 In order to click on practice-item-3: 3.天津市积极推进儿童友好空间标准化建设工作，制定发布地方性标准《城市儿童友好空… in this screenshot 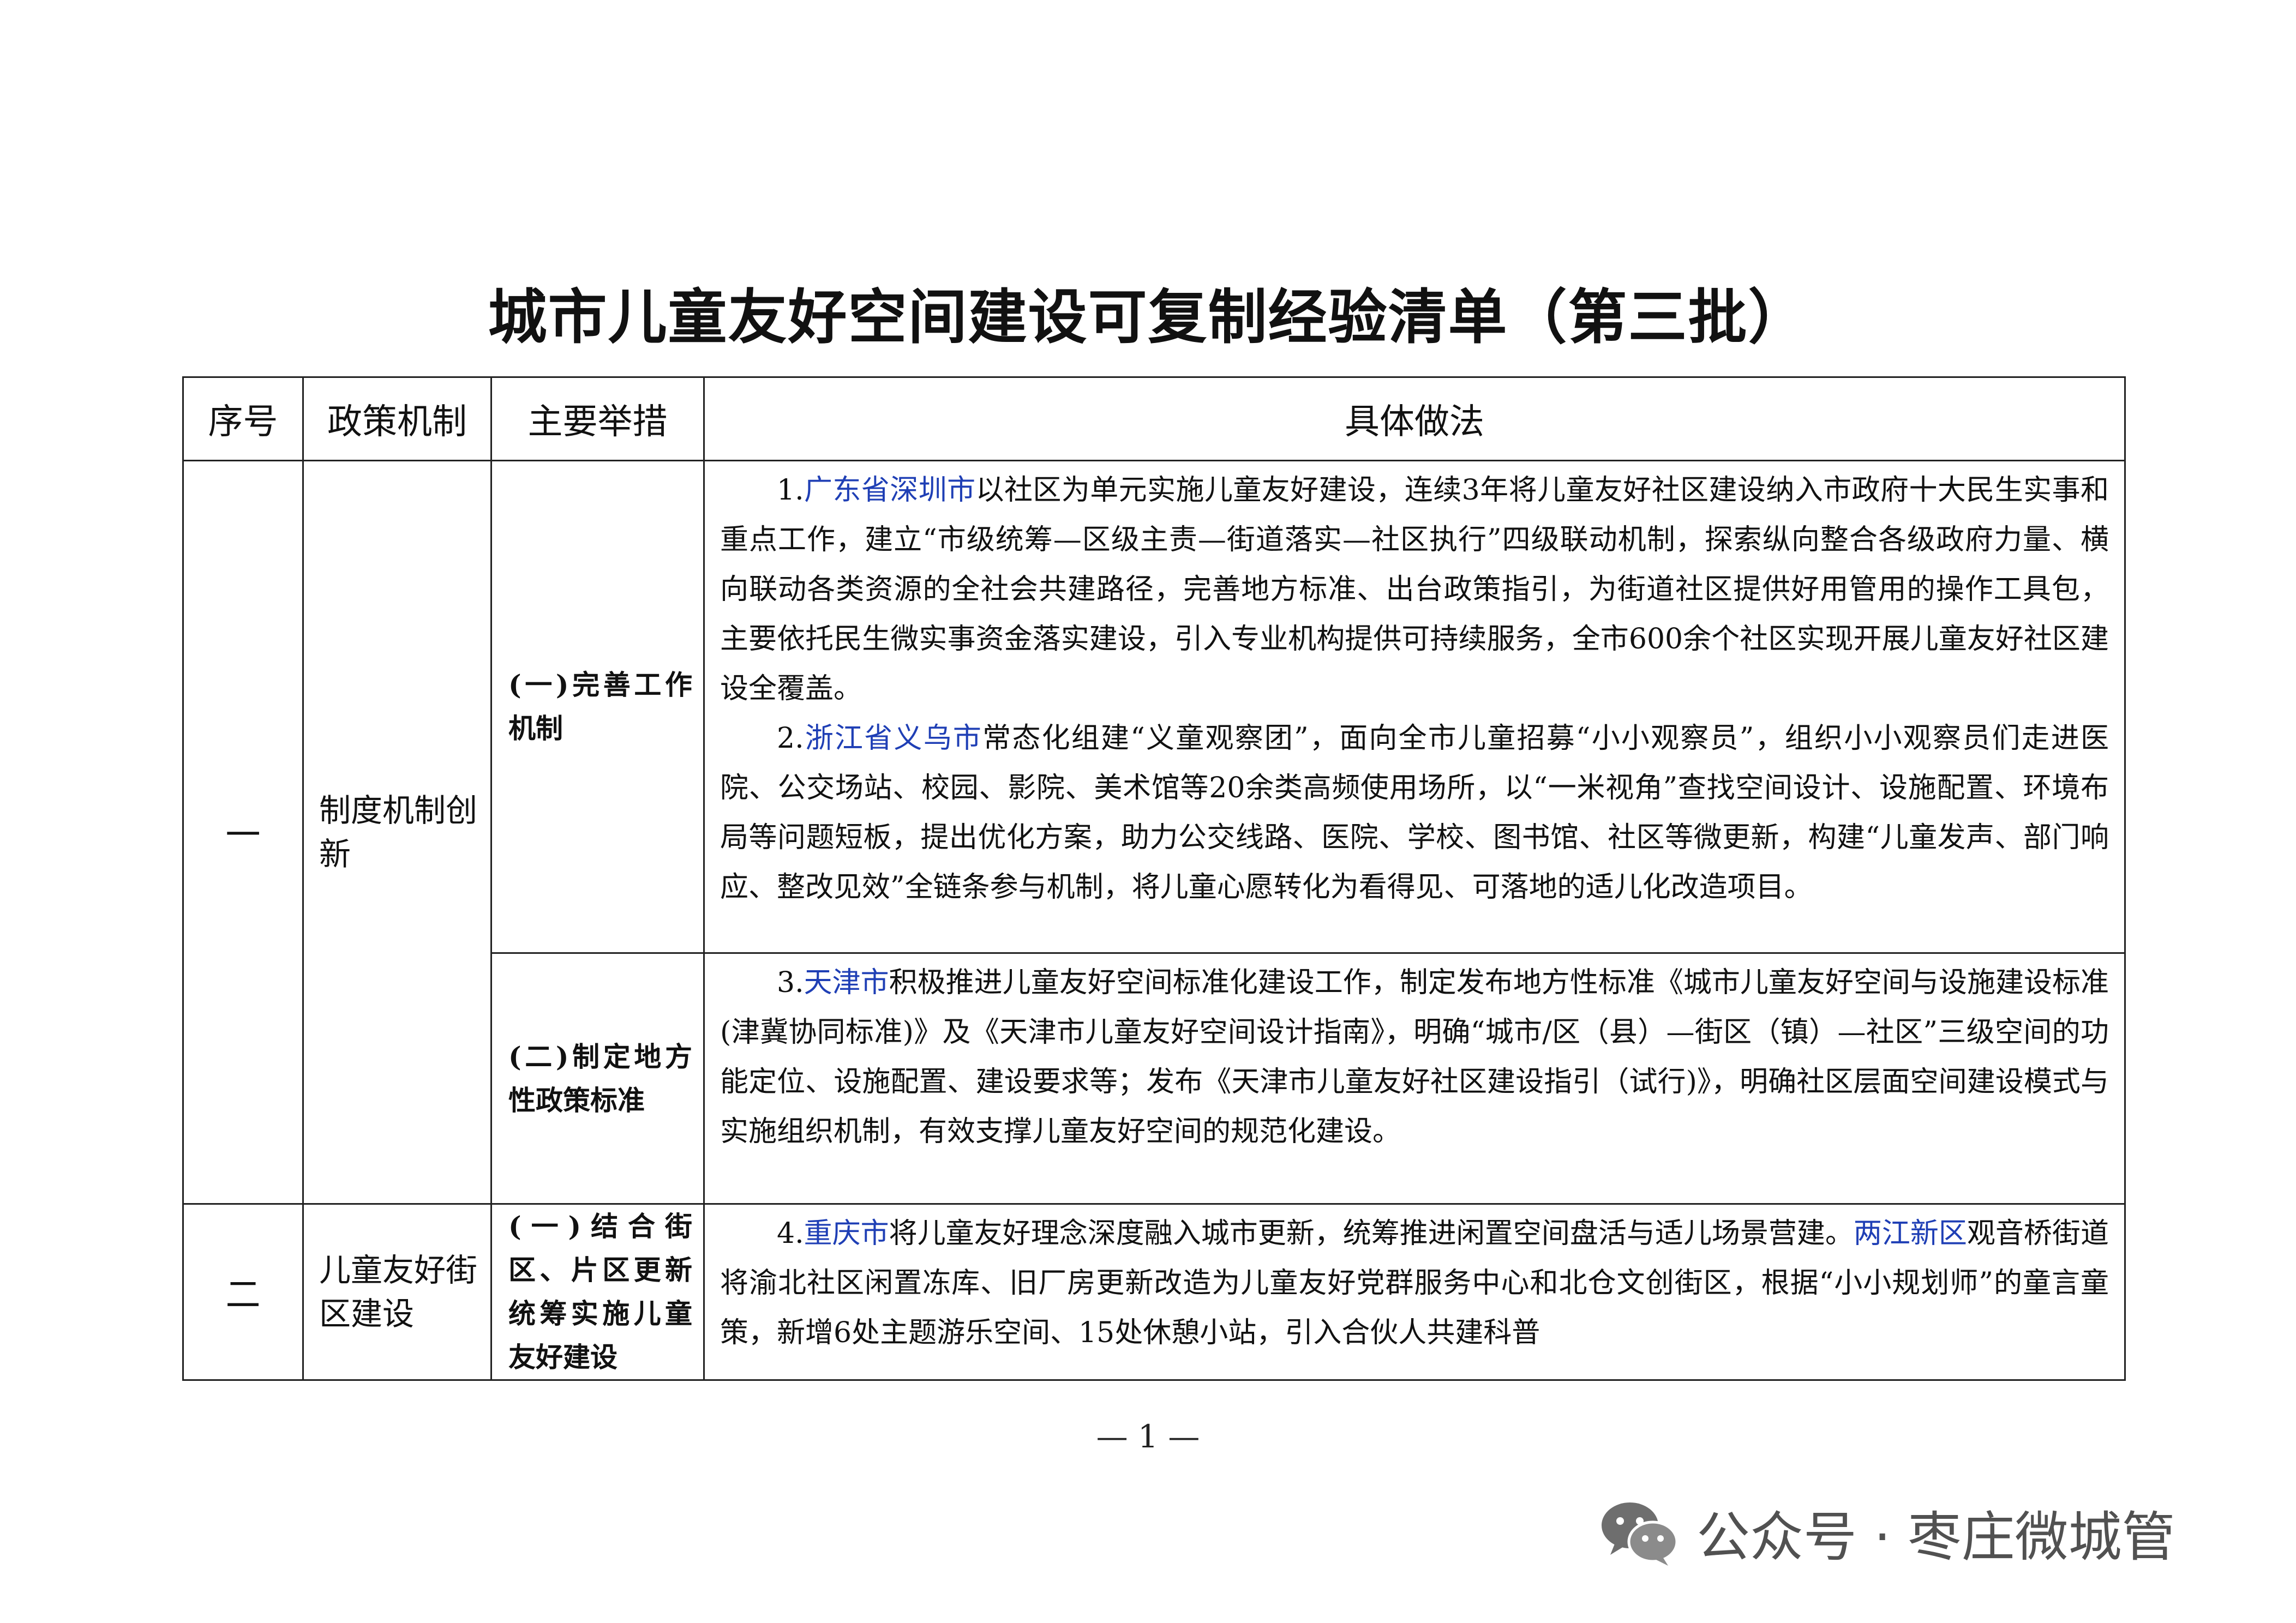, I will do `click(1414, 1057)`.